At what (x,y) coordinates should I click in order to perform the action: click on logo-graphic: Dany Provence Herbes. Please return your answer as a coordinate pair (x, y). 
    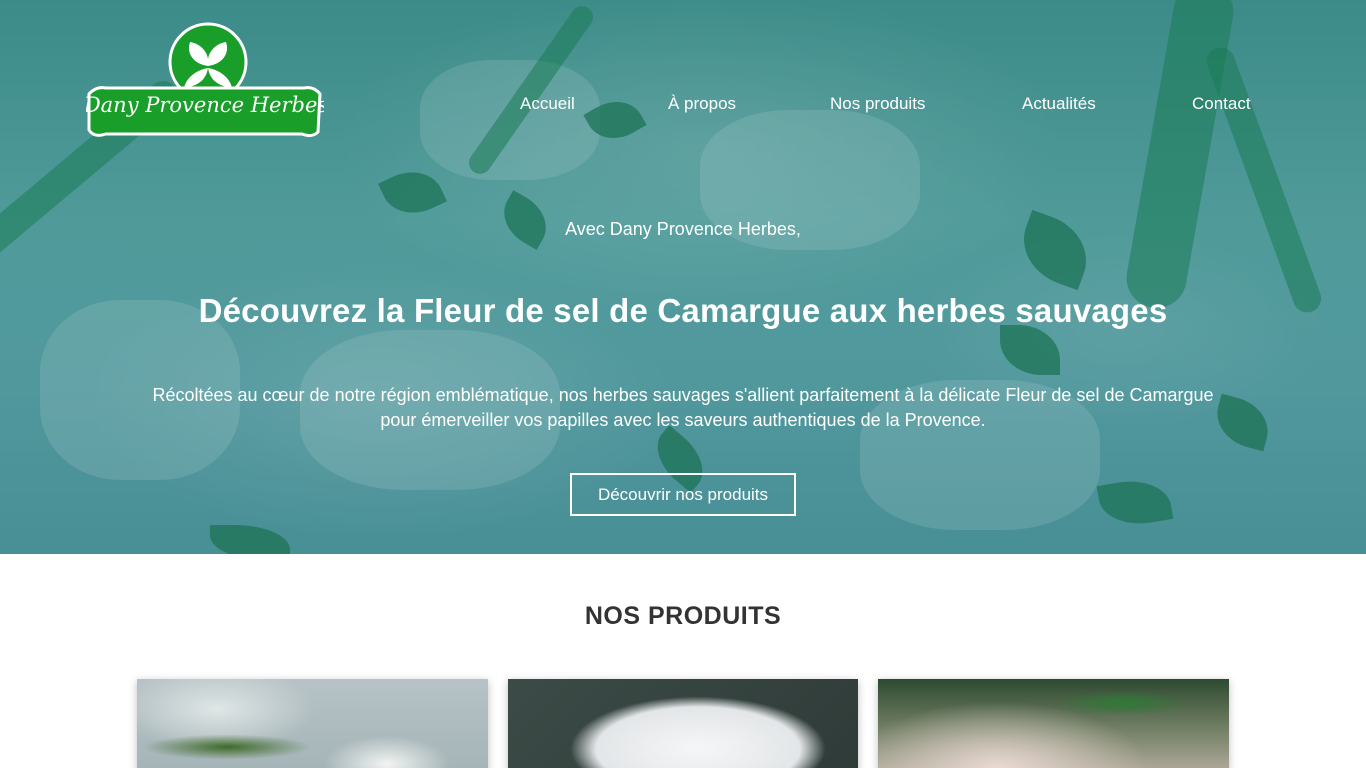
    Looking at the image, I should click on (205, 80).